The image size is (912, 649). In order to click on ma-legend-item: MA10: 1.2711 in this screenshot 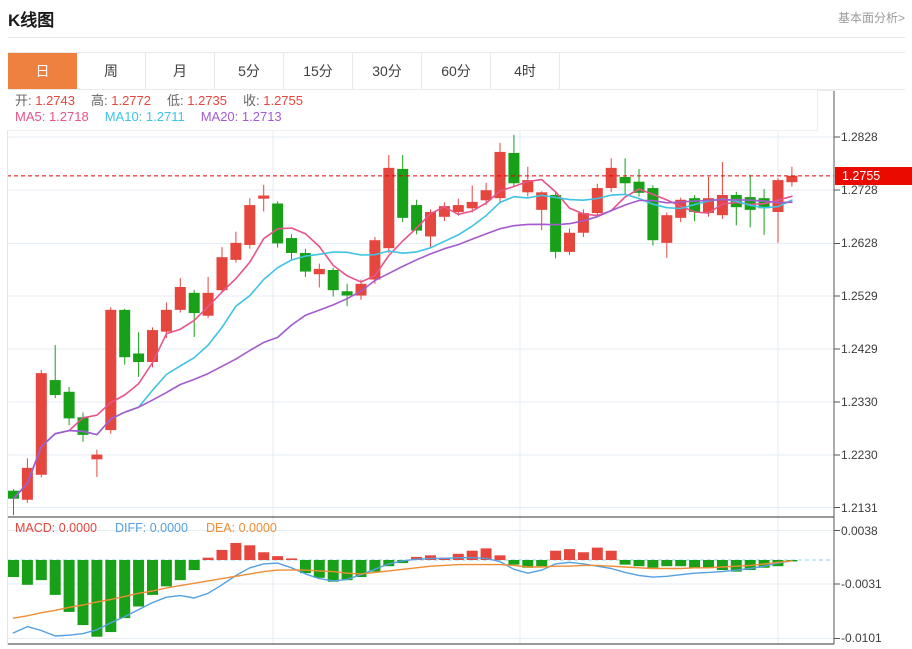, I will do `click(144, 116)`.